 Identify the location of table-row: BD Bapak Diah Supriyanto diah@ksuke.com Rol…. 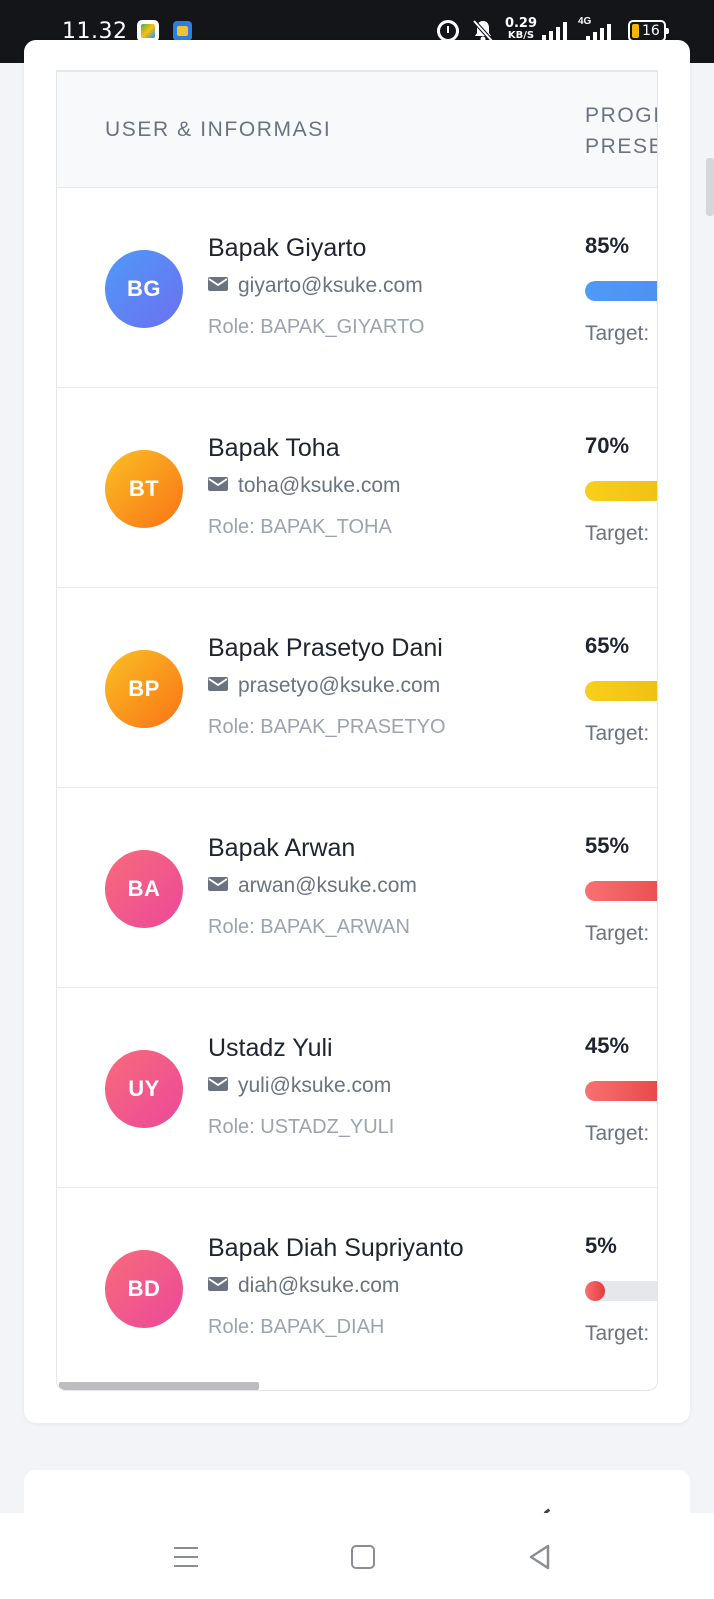
(357, 1288).